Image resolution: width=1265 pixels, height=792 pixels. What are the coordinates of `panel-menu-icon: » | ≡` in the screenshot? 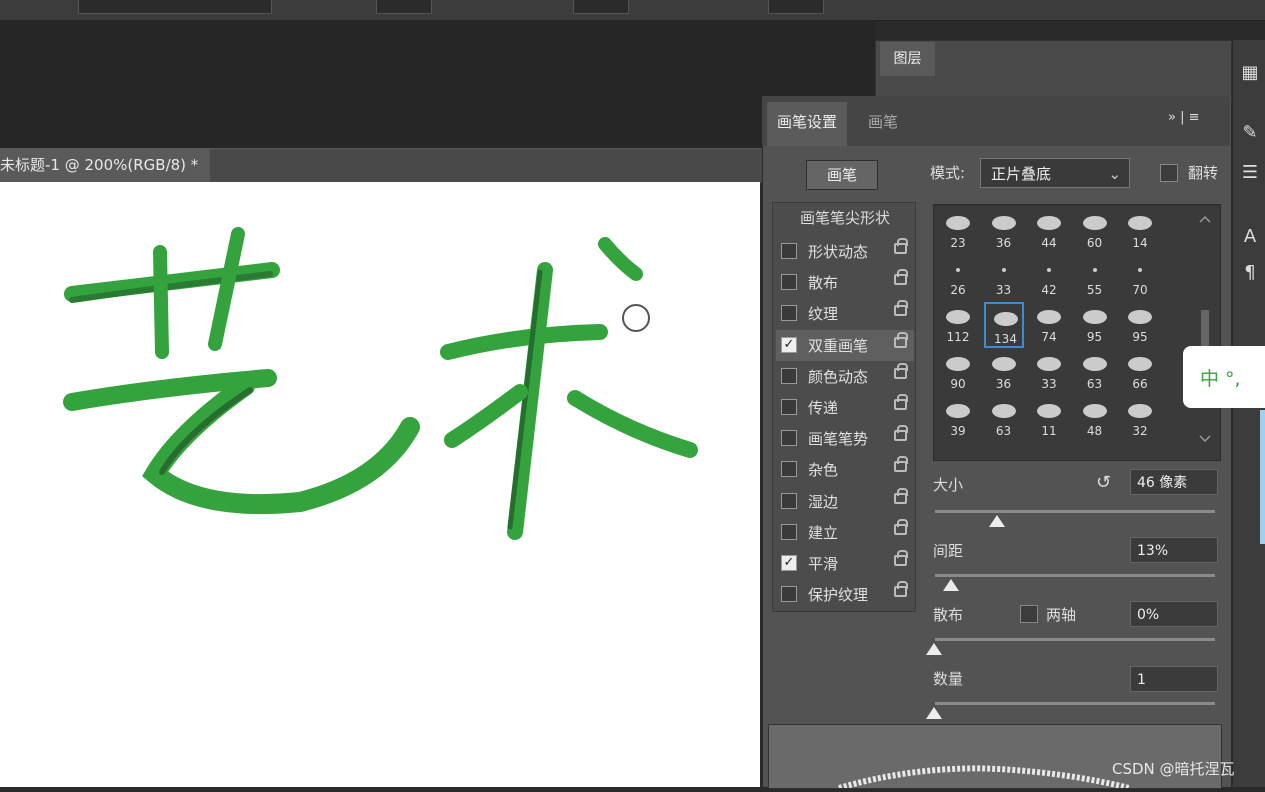 It's located at (1184, 117).